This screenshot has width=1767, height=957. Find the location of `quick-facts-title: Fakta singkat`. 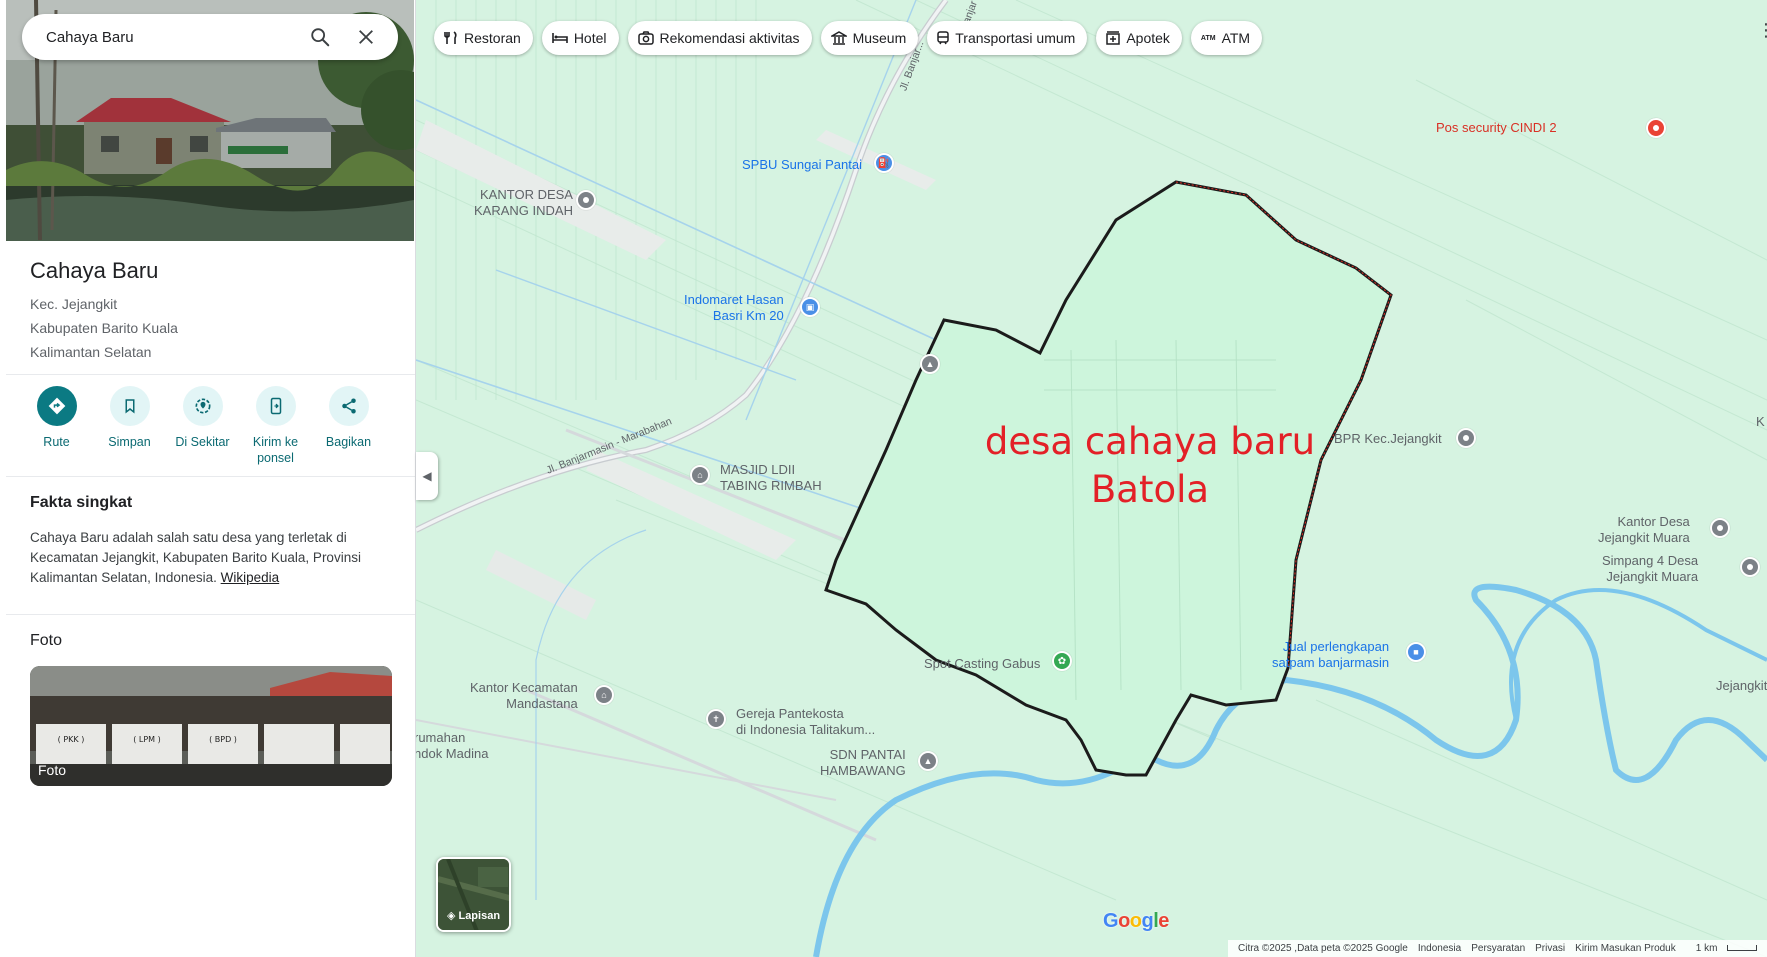

quick-facts-title: Fakta singkat is located at coordinates (81, 502).